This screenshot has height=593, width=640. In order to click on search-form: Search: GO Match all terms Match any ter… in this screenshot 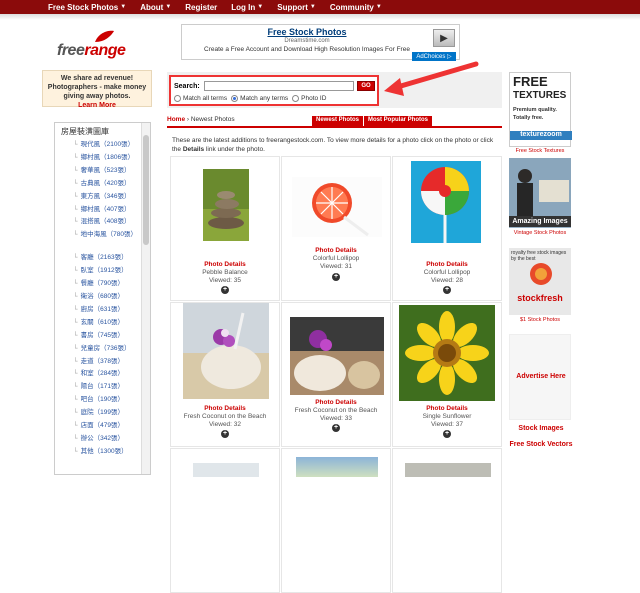, I will do `click(274, 90)`.